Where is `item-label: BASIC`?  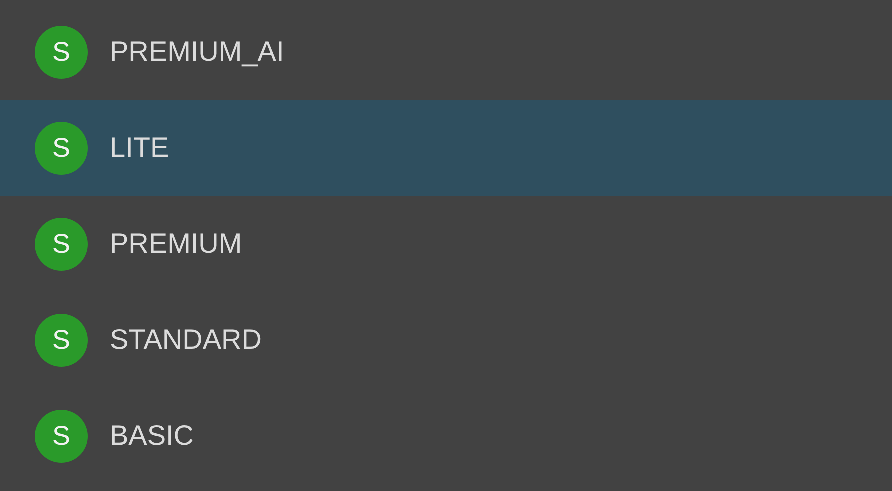
item-label: BASIC is located at coordinates (152, 436).